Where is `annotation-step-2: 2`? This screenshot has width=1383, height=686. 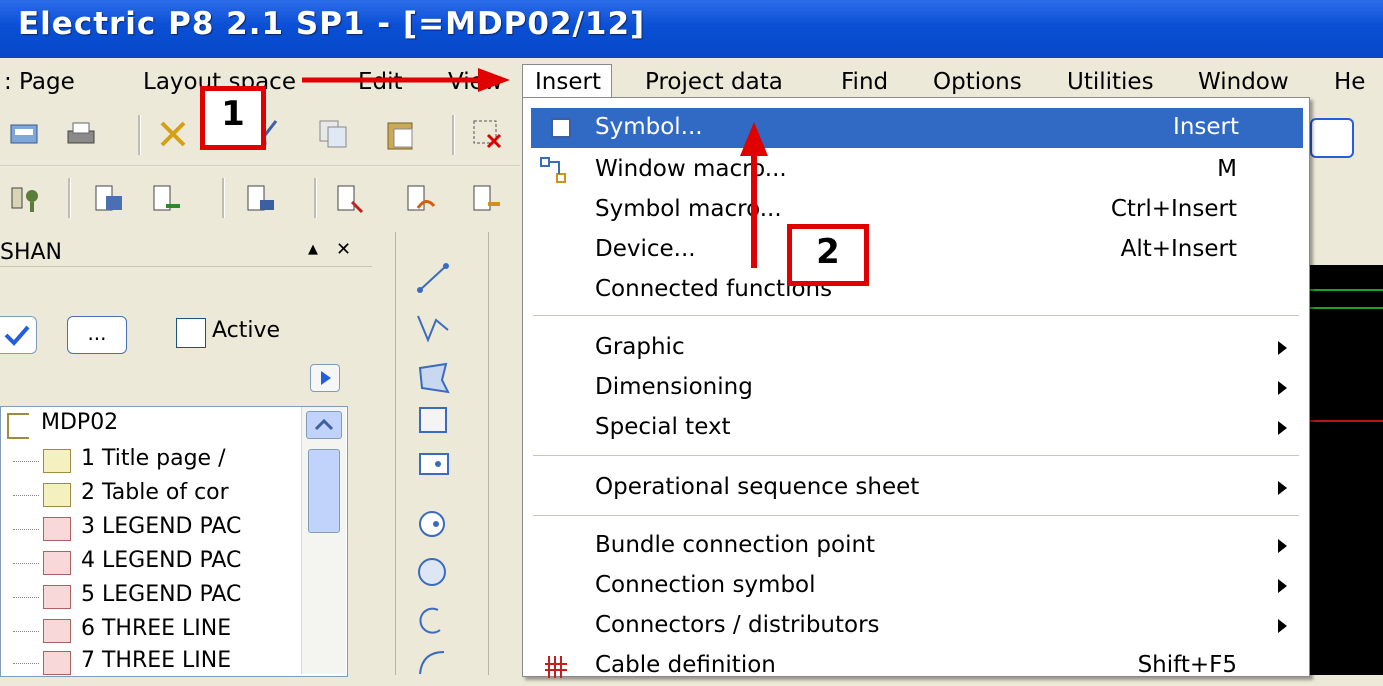
annotation-step-2: 2 is located at coordinates (828, 255).